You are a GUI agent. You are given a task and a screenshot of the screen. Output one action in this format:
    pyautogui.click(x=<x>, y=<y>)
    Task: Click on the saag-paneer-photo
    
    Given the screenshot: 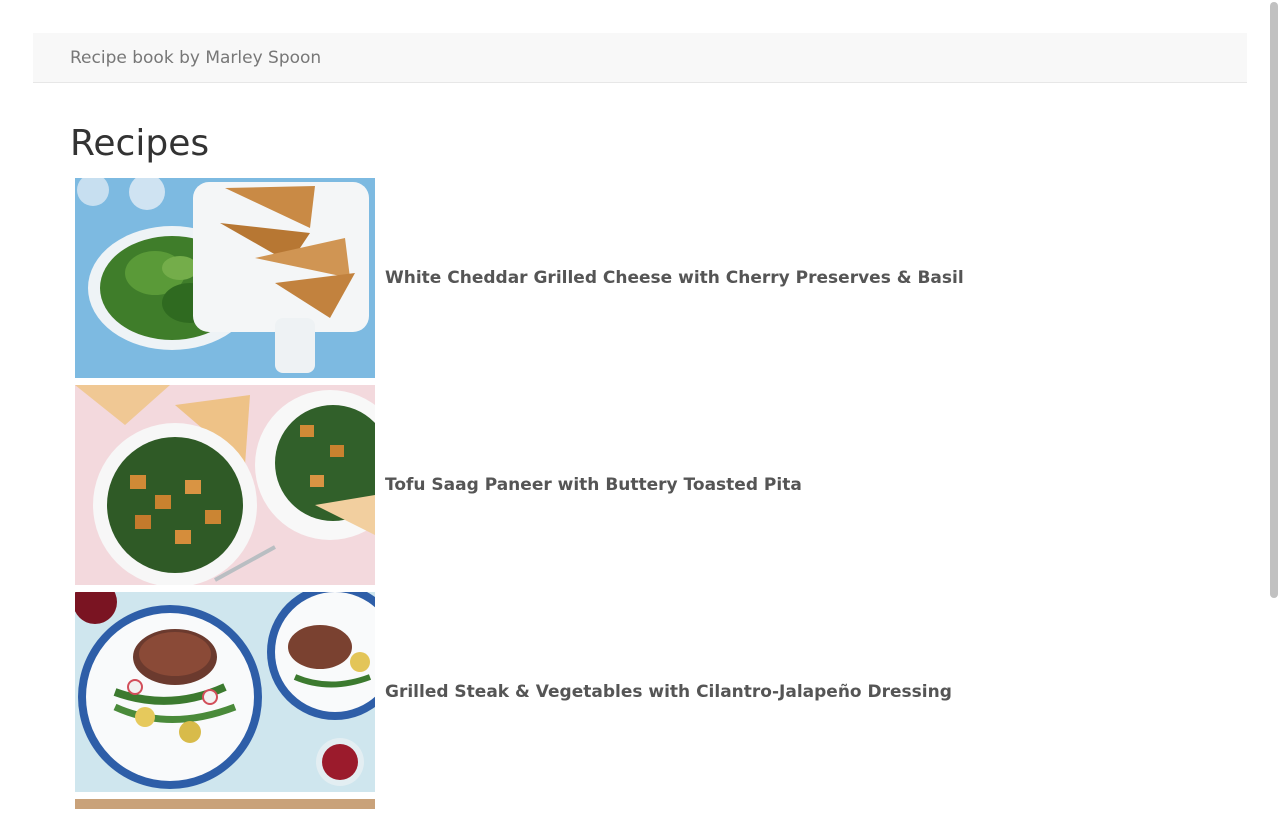 What is the action you would take?
    pyautogui.click(x=225, y=485)
    